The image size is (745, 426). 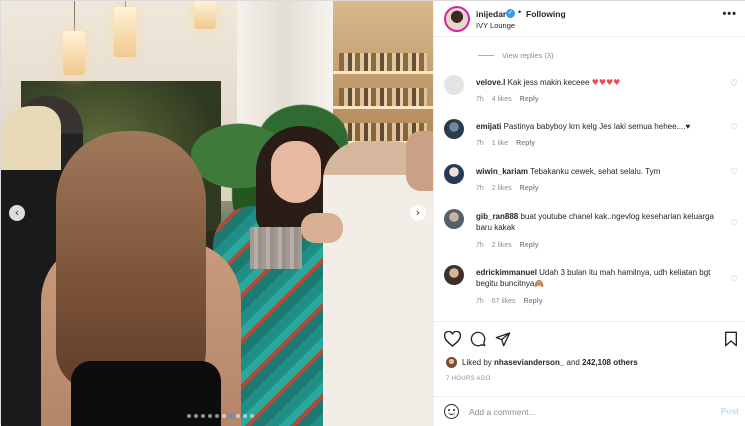 What do you see at coordinates (510, 13) in the screenshot?
I see `verified-icon: ✓` at bounding box center [510, 13].